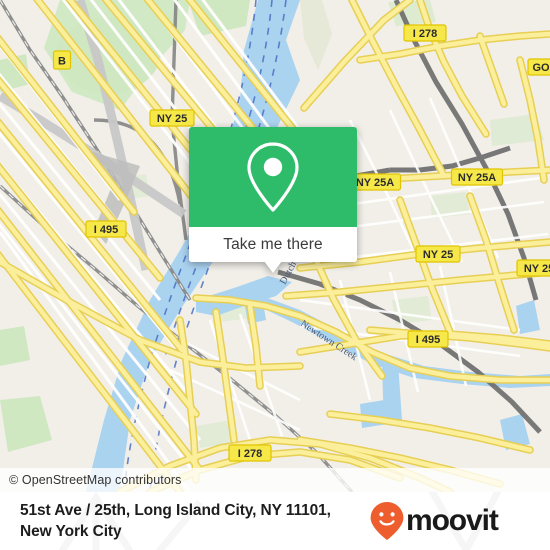  Describe the element at coordinates (273, 267) in the screenshot. I see `popup-card-tail` at that location.